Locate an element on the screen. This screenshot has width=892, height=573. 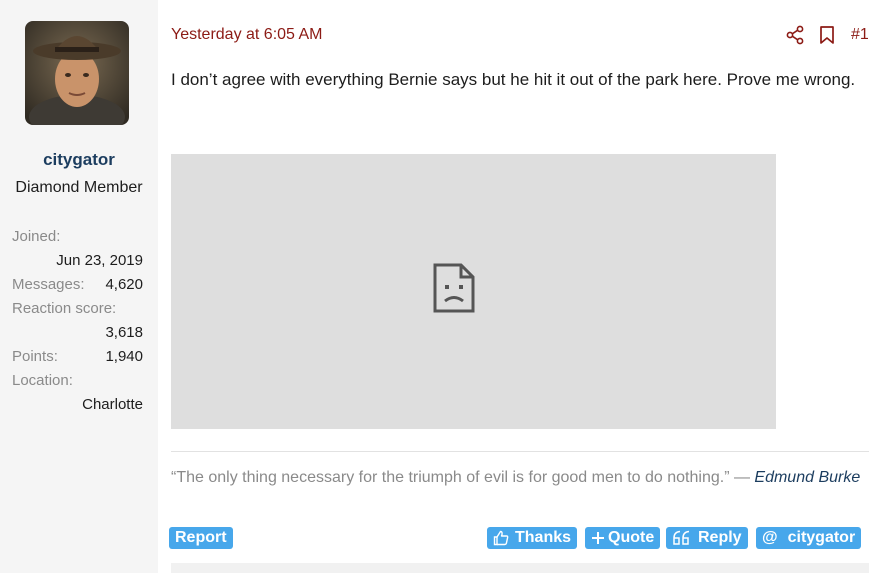
plus-icon is located at coordinates (598, 538).